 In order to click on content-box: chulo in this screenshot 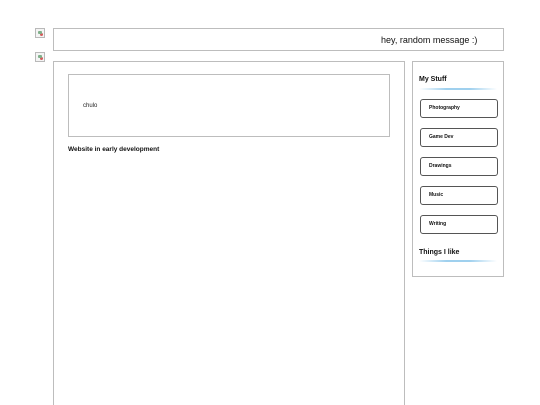, I will do `click(229, 105)`.